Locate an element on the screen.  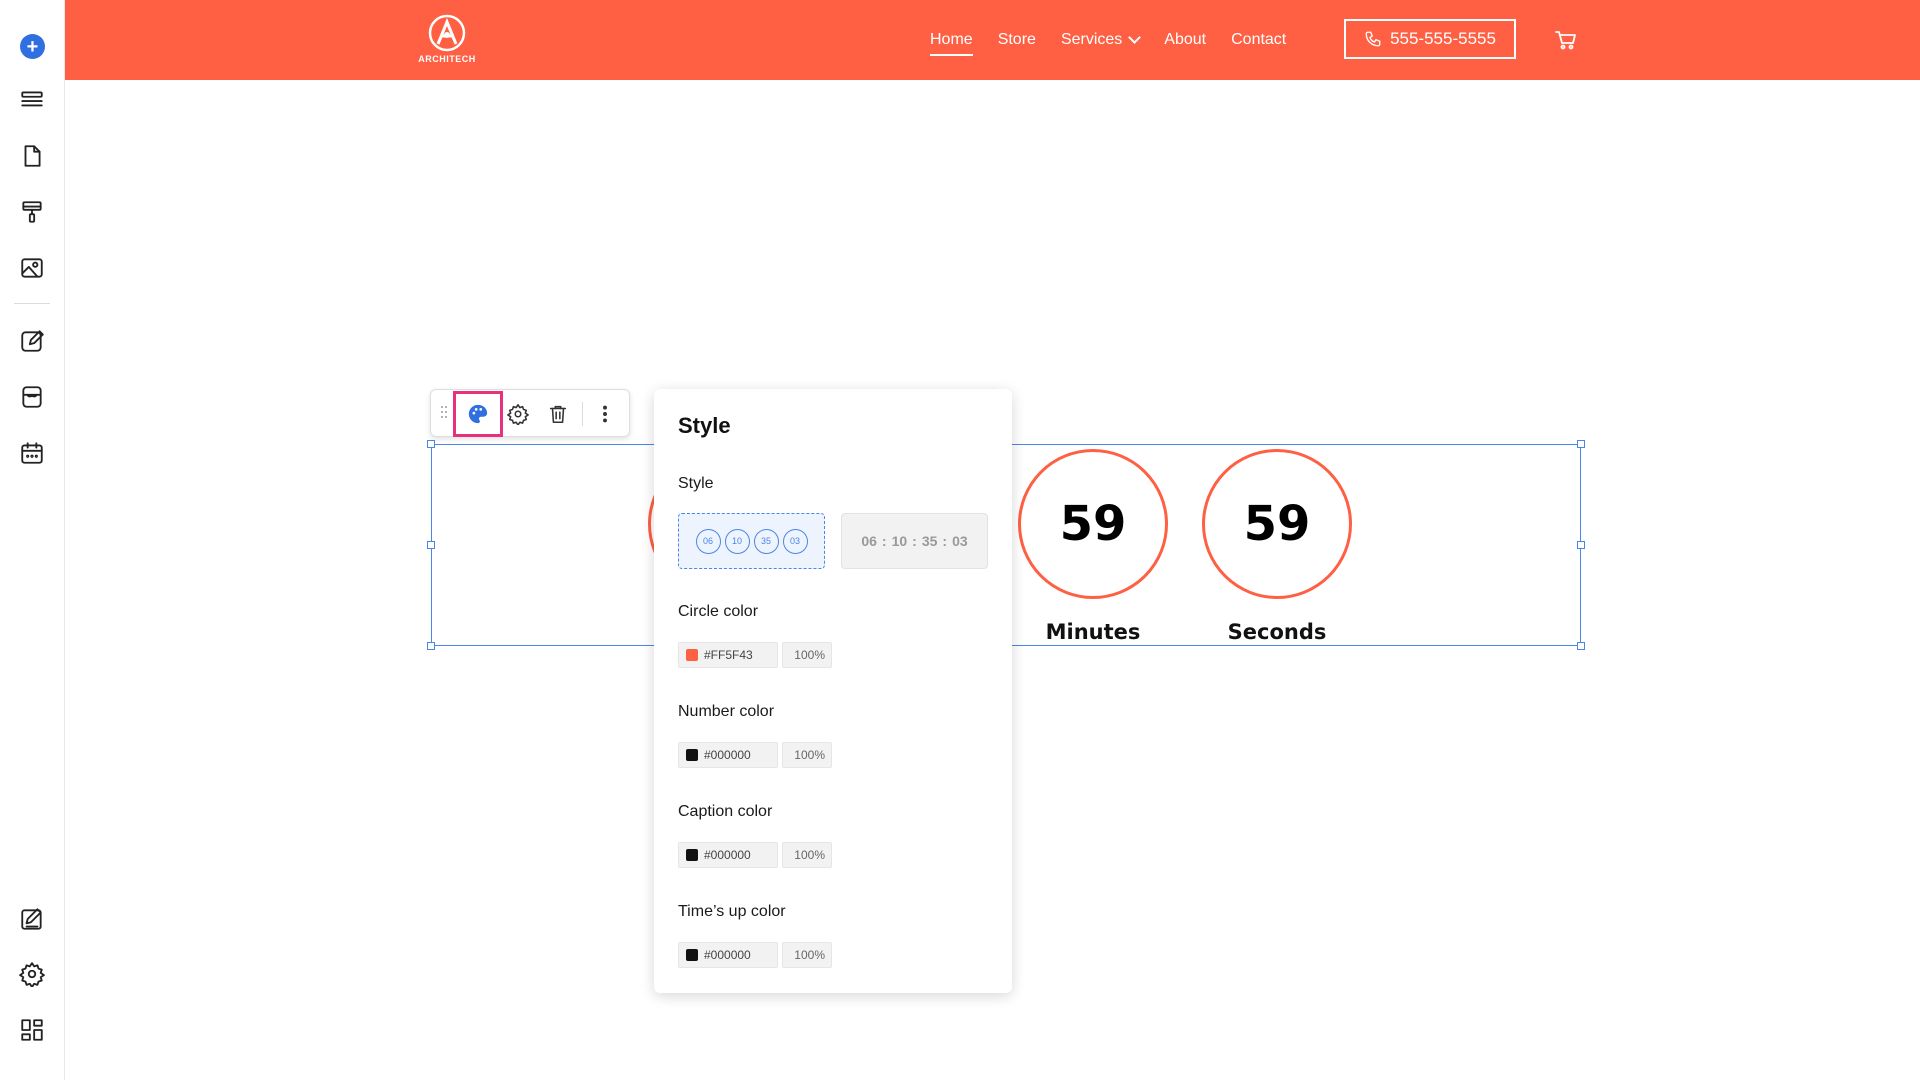
countdown-circle-seconds: 59 is located at coordinates (1277, 524).